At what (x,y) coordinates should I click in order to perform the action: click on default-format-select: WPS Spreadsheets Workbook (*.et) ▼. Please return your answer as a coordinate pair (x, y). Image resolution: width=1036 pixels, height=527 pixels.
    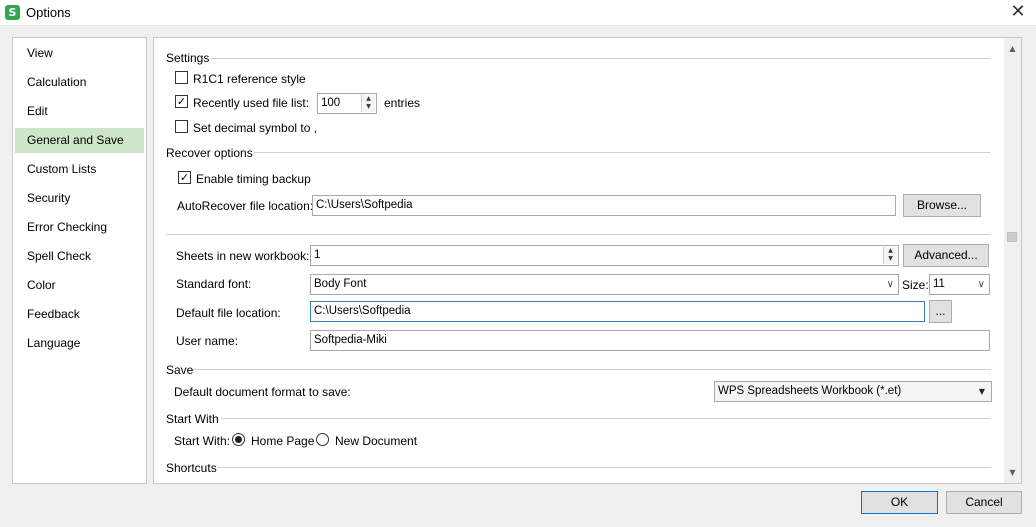
    Looking at the image, I should click on (853, 391).